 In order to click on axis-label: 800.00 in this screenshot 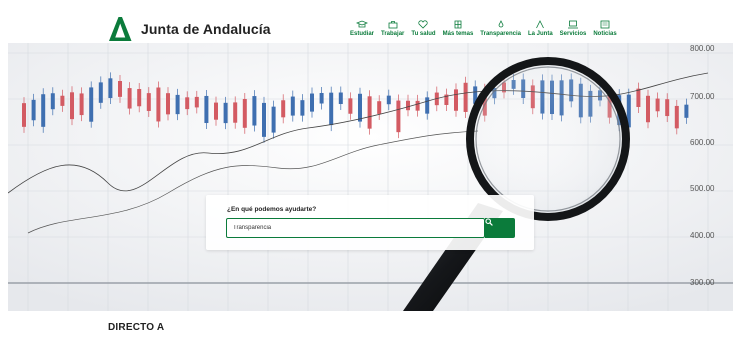, I will do `click(702, 48)`.